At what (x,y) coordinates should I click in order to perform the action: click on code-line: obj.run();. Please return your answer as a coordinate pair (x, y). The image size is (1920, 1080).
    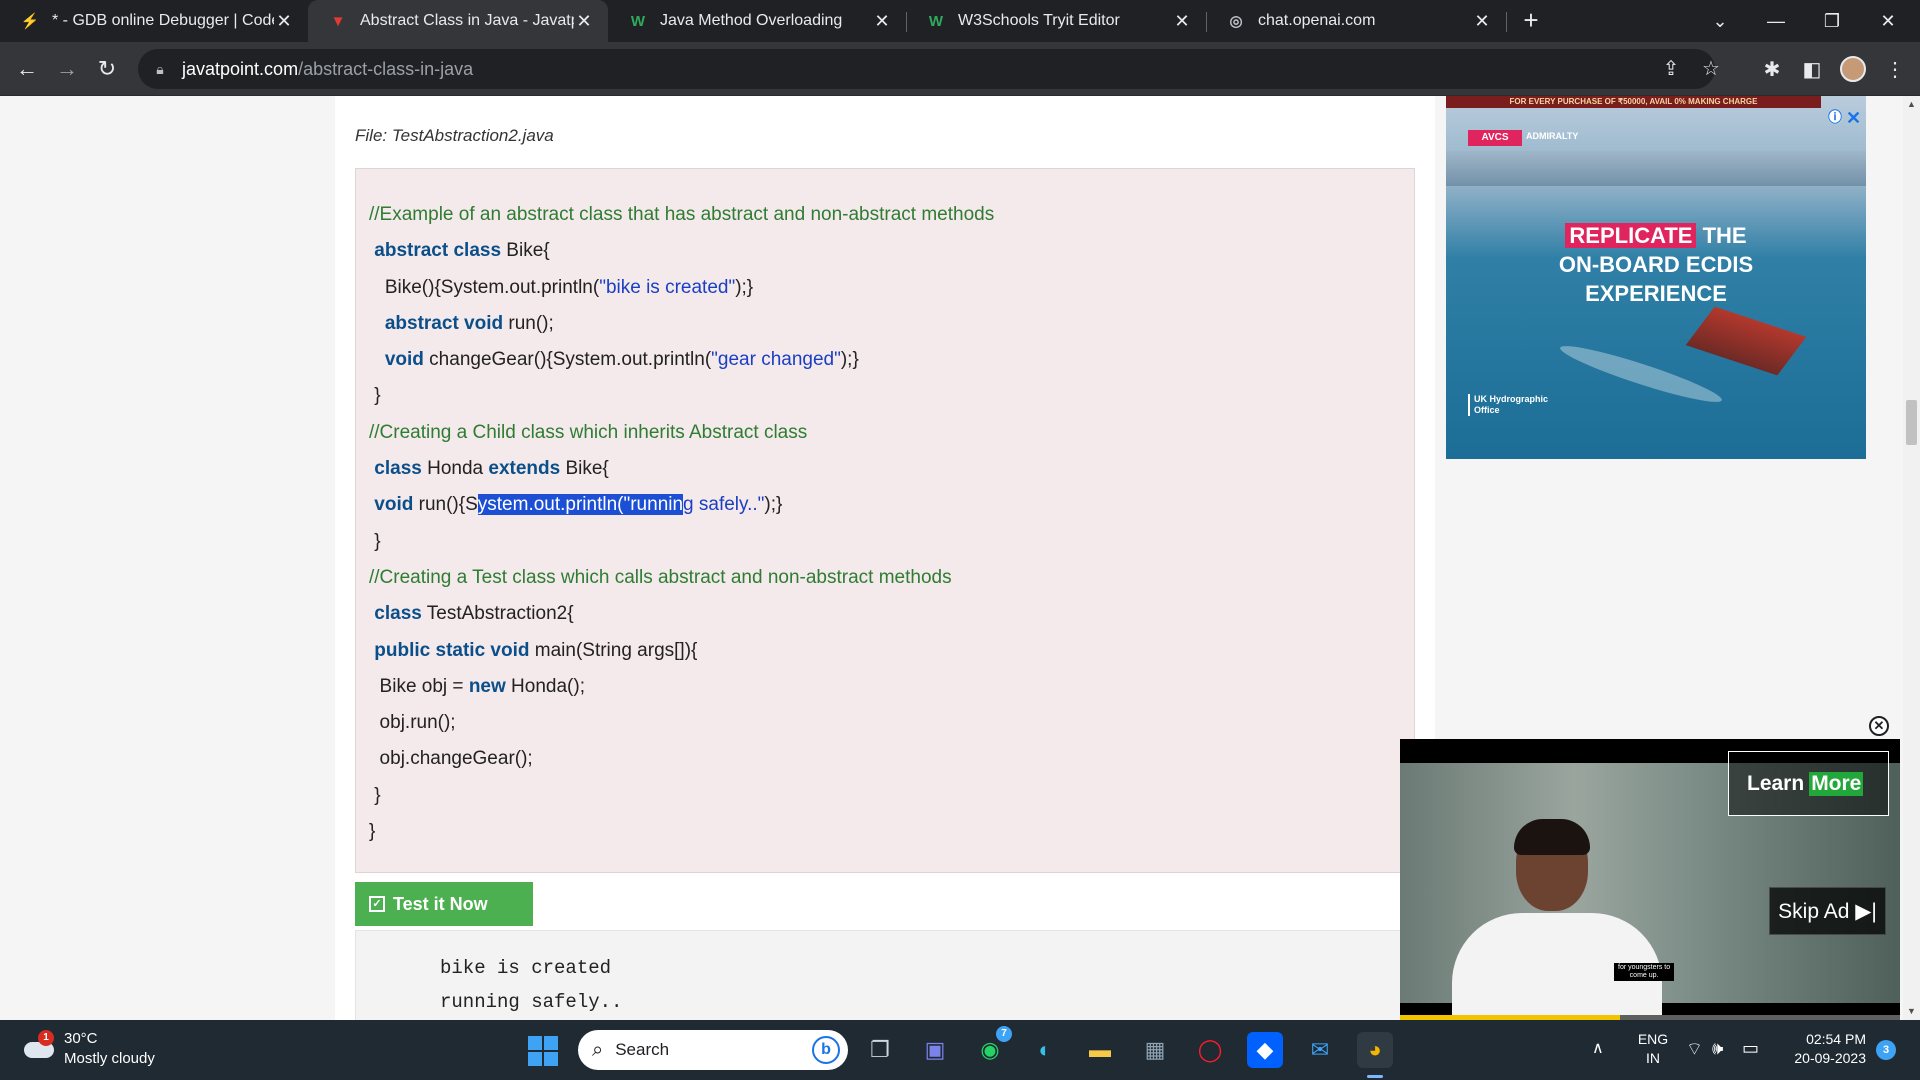
    Looking at the image, I should click on (891, 723).